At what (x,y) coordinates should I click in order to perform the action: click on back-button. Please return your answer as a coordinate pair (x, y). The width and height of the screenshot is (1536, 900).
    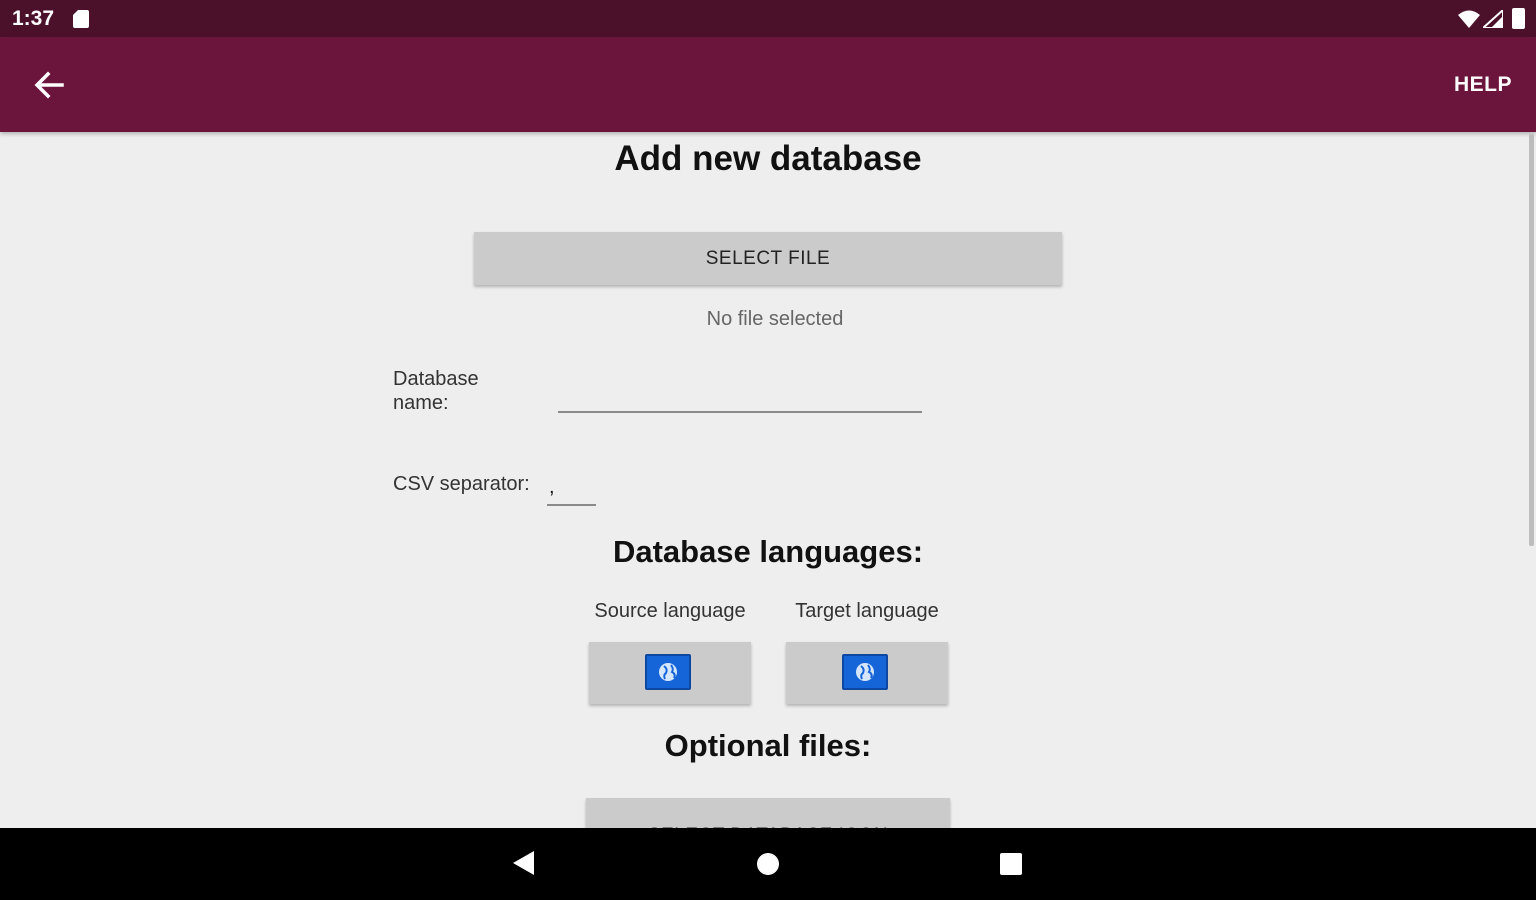
    Looking at the image, I should click on (54, 85).